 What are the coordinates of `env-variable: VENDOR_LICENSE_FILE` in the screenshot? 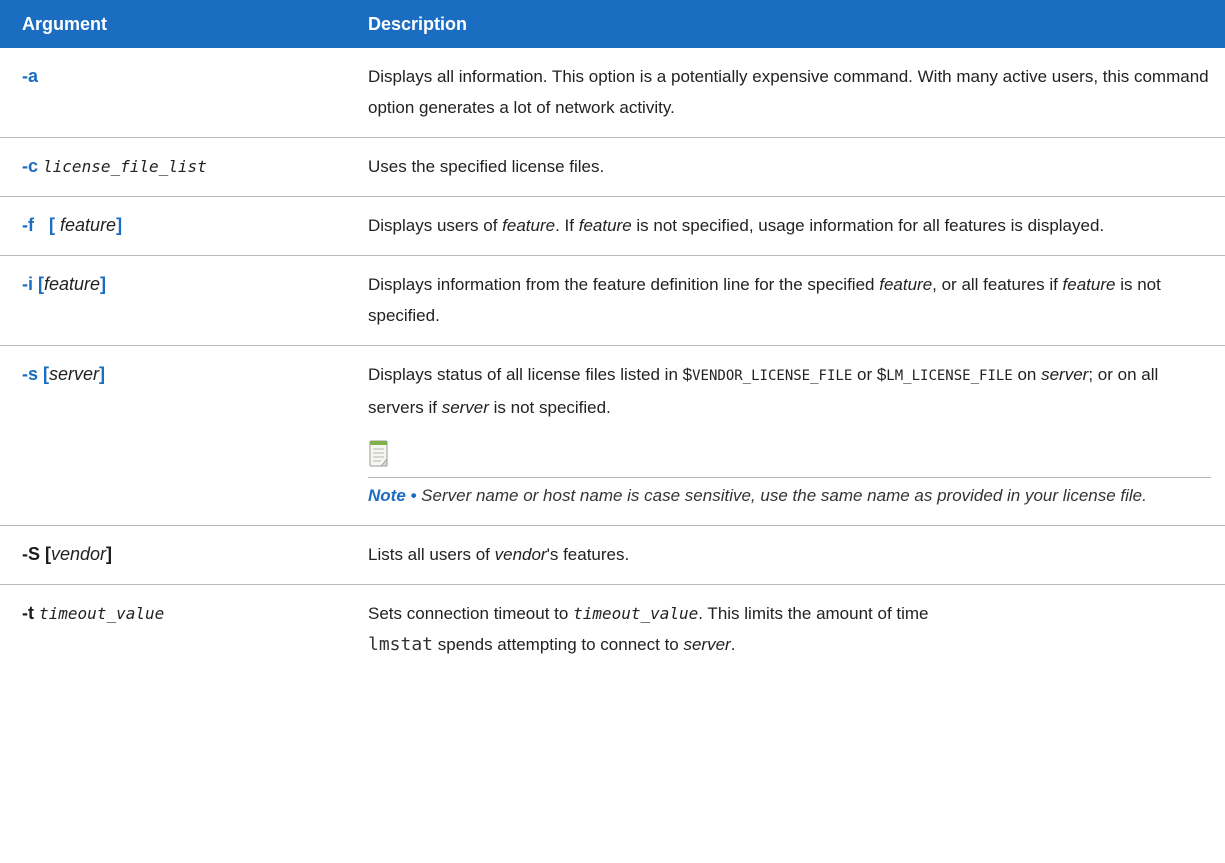 It's located at (772, 376).